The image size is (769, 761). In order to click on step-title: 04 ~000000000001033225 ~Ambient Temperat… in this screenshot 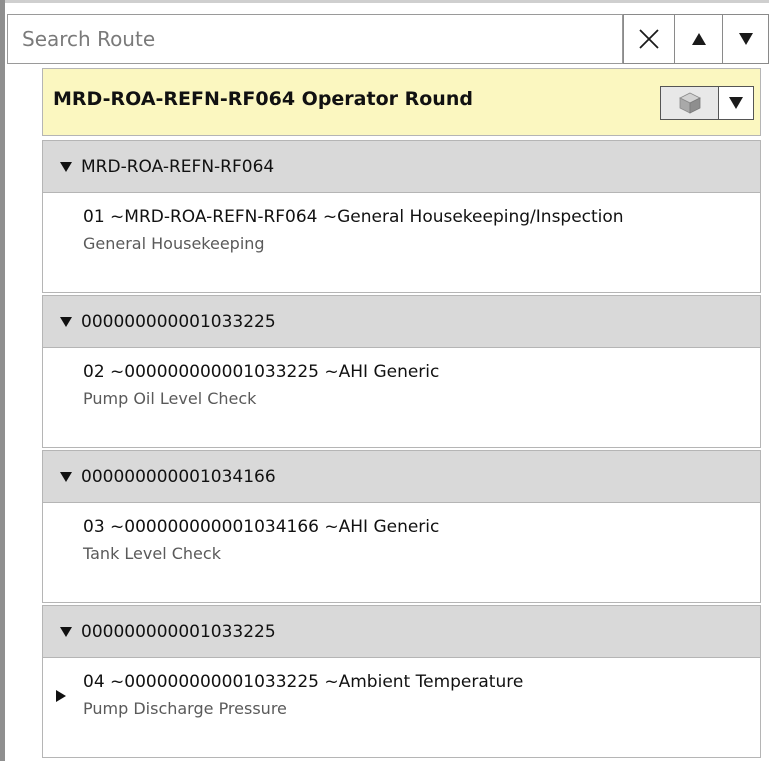, I will do `click(303, 682)`.